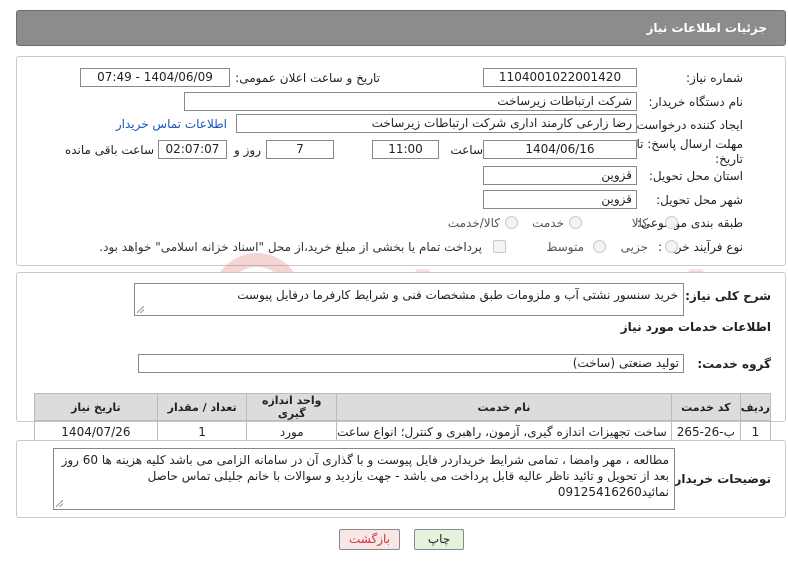 This screenshot has width=788, height=566. I want to click on process-option-minor: جزیی, so click(634, 247).